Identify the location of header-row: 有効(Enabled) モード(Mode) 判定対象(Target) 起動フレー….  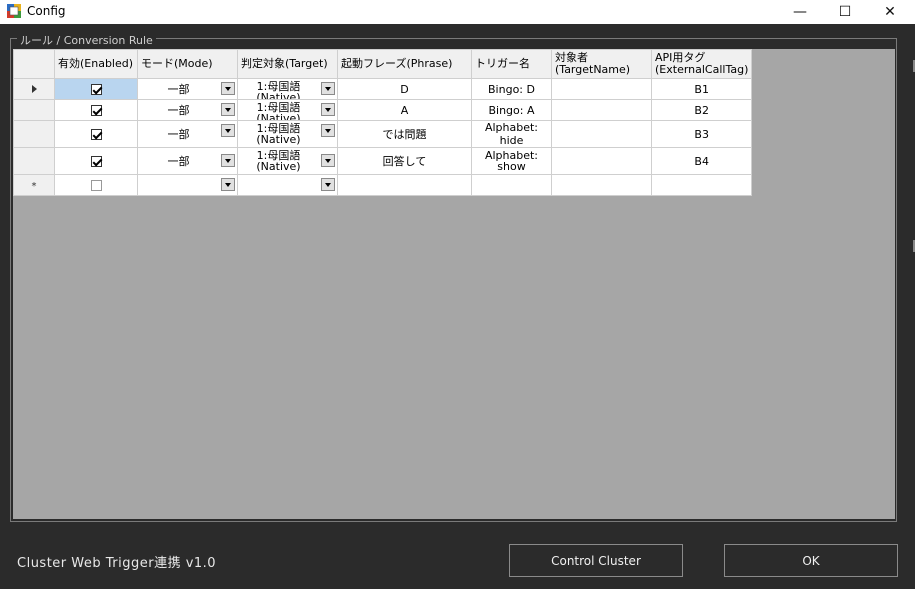
(383, 64).